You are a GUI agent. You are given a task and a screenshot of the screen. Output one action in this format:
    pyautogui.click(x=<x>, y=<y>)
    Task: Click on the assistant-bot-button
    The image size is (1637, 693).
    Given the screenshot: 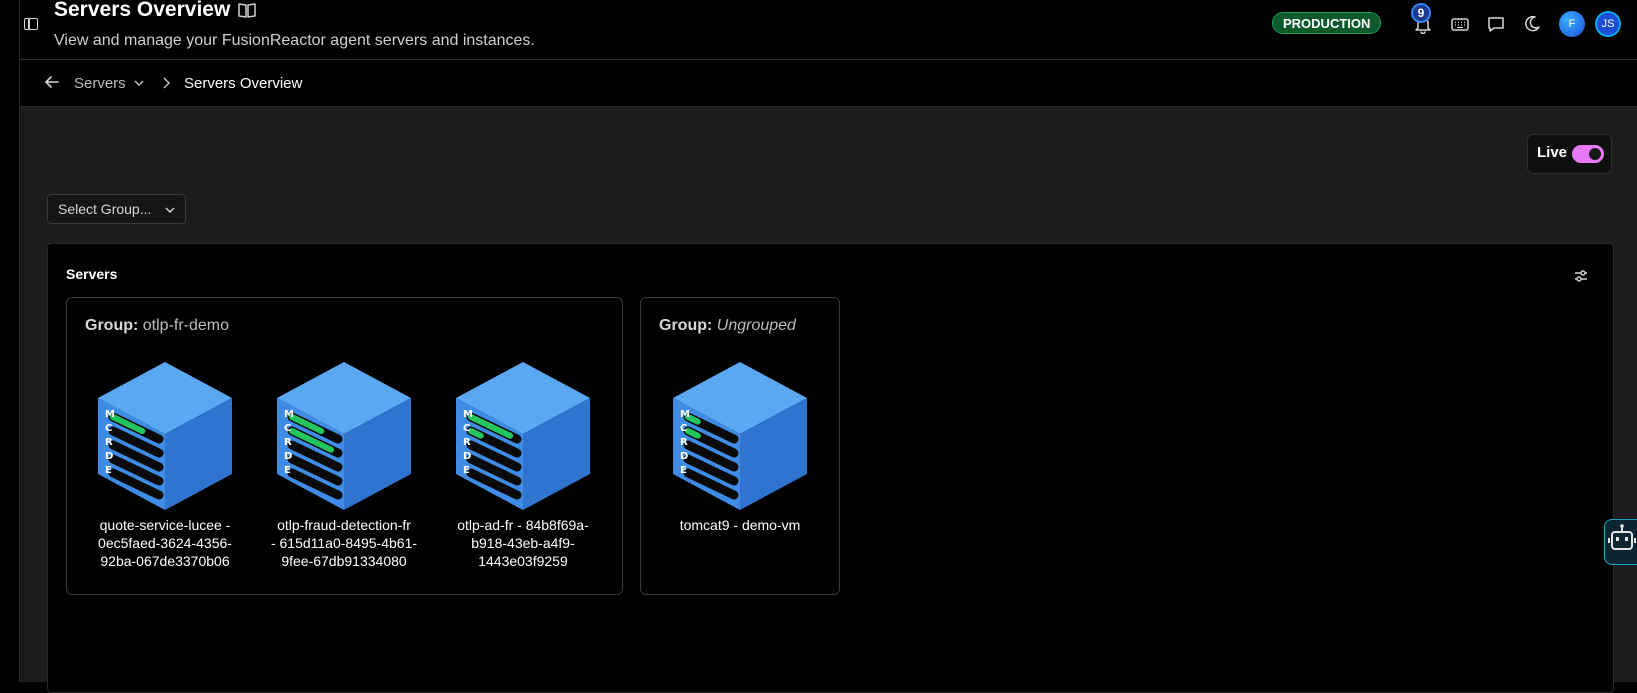 What is the action you would take?
    pyautogui.click(x=1620, y=542)
    